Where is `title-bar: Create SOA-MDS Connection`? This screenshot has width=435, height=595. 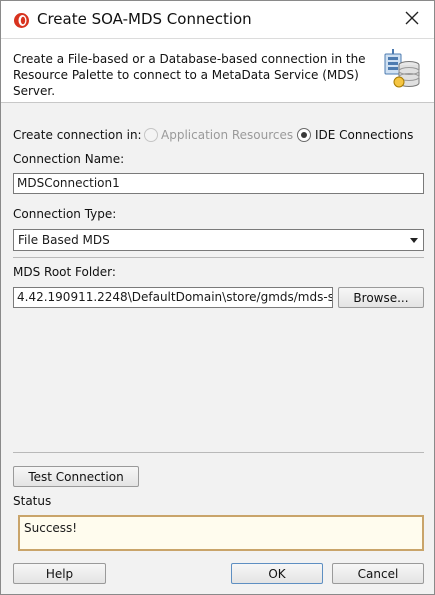
title-bar: Create SOA-MDS Connection is located at coordinates (217, 19).